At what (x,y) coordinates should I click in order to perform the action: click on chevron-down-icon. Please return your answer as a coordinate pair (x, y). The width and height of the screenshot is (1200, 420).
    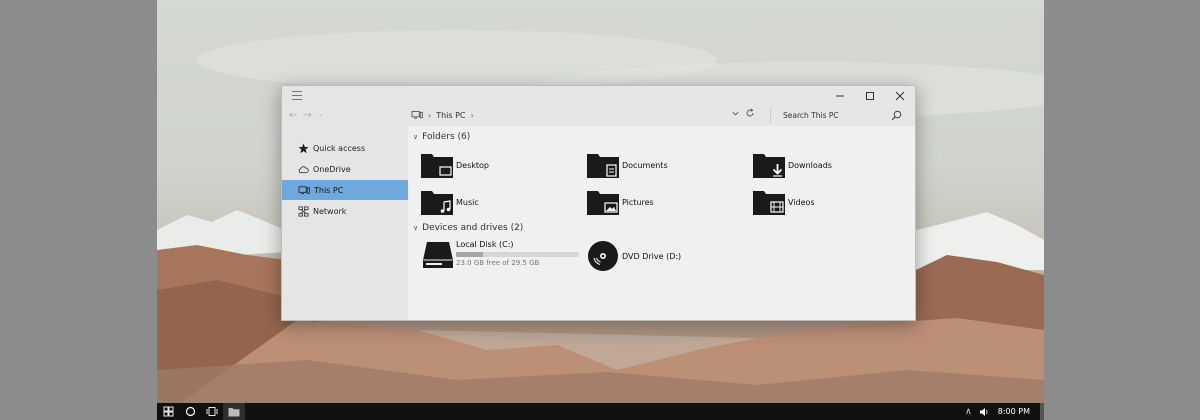
    Looking at the image, I should click on (735, 113).